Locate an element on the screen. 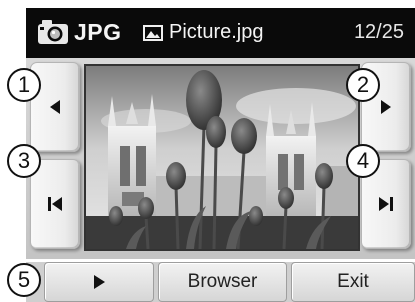  triangle-left-icon is located at coordinates (55, 107).